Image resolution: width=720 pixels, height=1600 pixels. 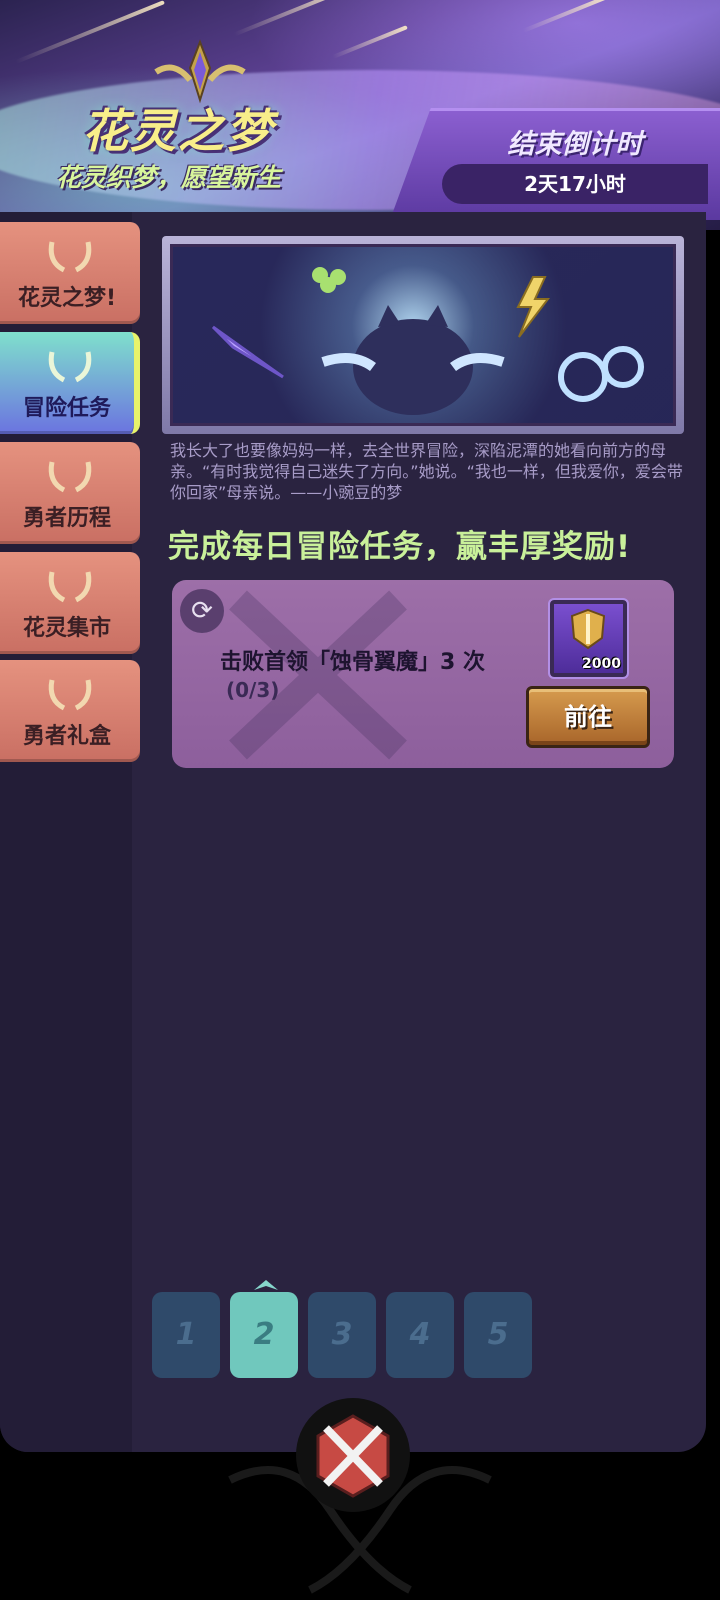 I want to click on page-button-2: 2, so click(x=264, y=1335).